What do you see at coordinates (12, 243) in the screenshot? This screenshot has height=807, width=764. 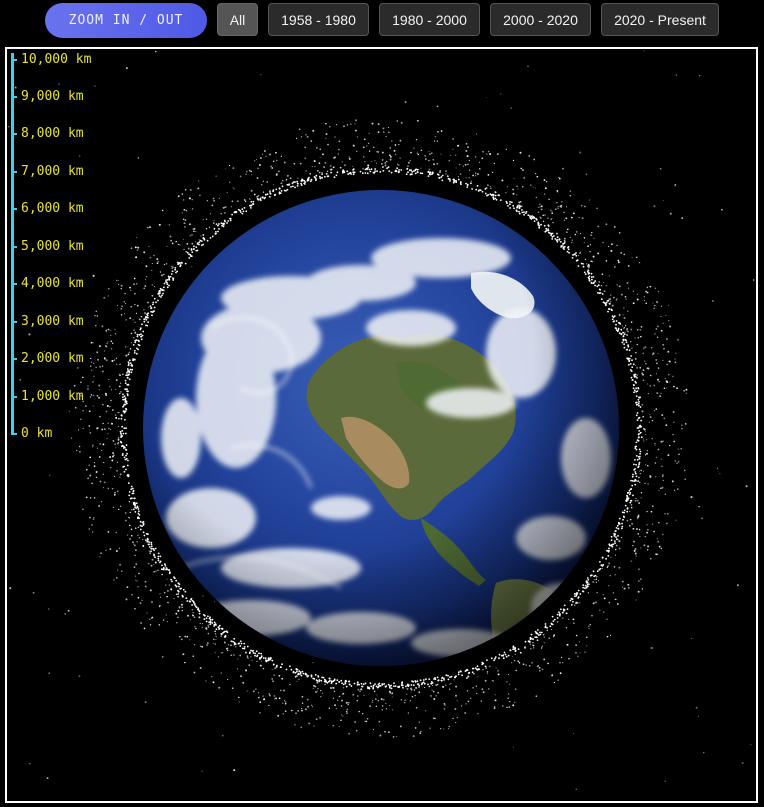 I see `altitude-scale-line` at bounding box center [12, 243].